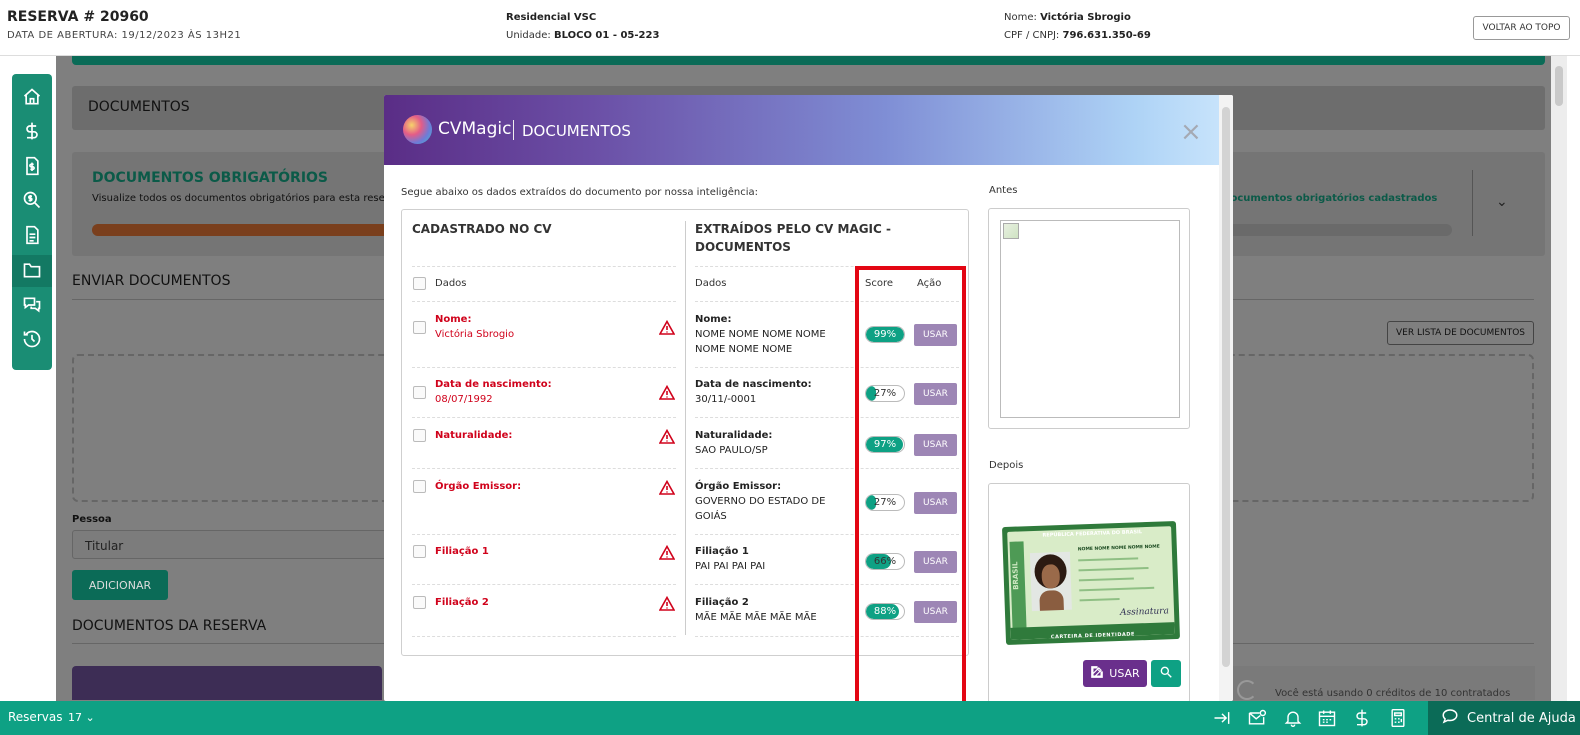 The height and width of the screenshot is (735, 1580). What do you see at coordinates (1006, 465) in the screenshot?
I see `after-label: Depois` at bounding box center [1006, 465].